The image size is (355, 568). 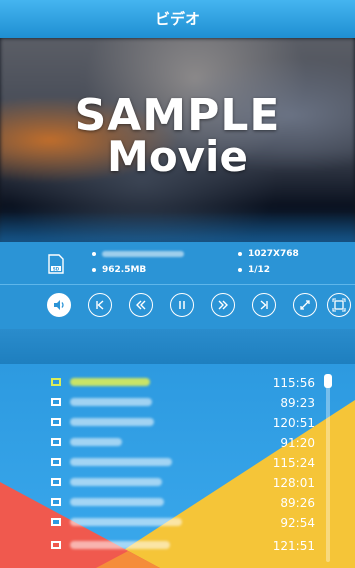 I want to click on rewind-button, so click(x=141, y=305).